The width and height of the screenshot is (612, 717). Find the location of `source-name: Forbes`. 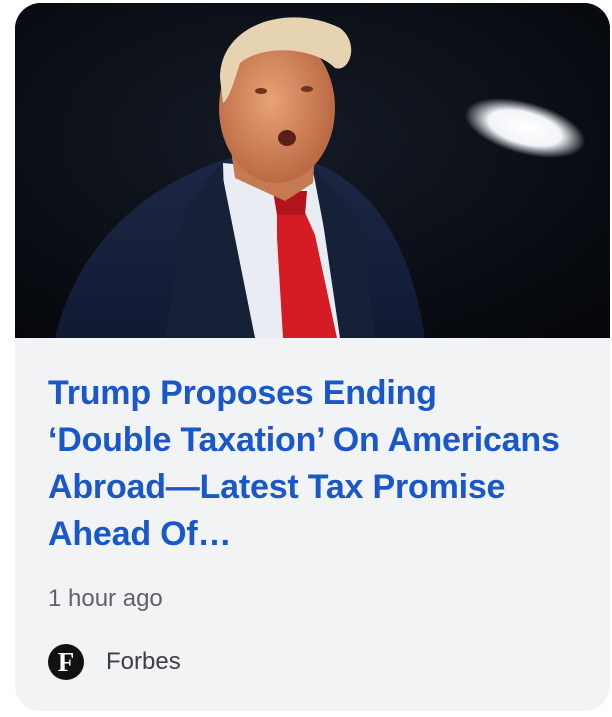

source-name: Forbes is located at coordinates (143, 661).